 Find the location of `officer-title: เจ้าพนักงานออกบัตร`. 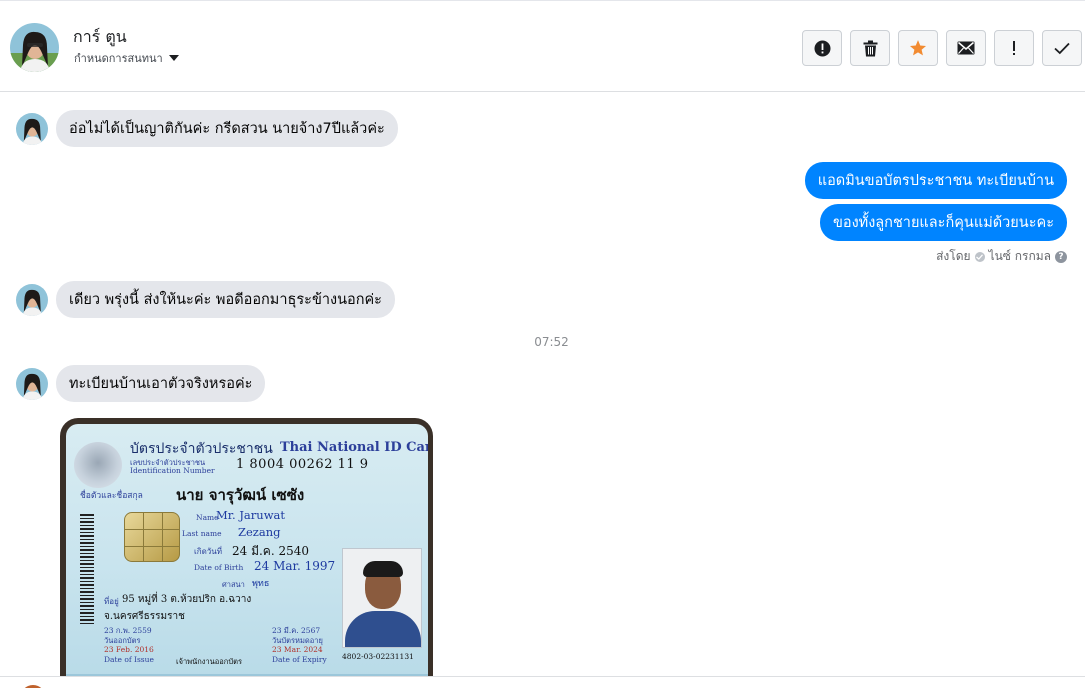

officer-title: เจ้าพนักงานออกบัตร is located at coordinates (209, 661).